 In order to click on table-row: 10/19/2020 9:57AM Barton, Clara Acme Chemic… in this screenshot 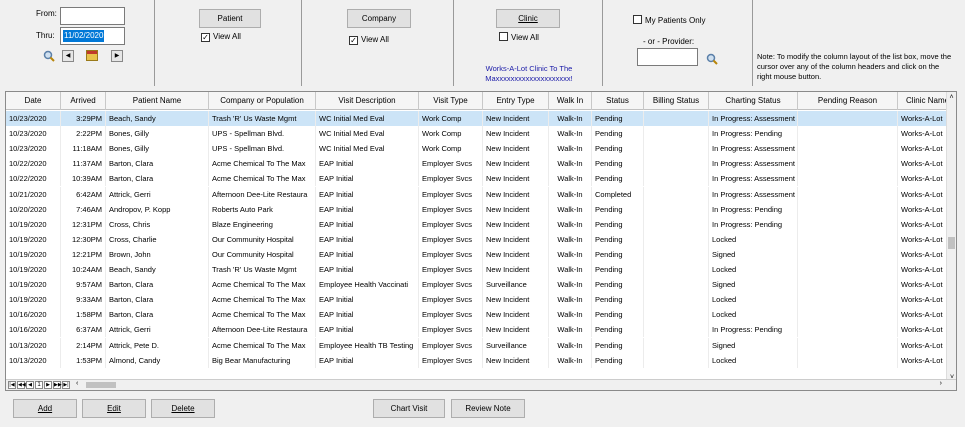, I will do `click(481, 285)`.